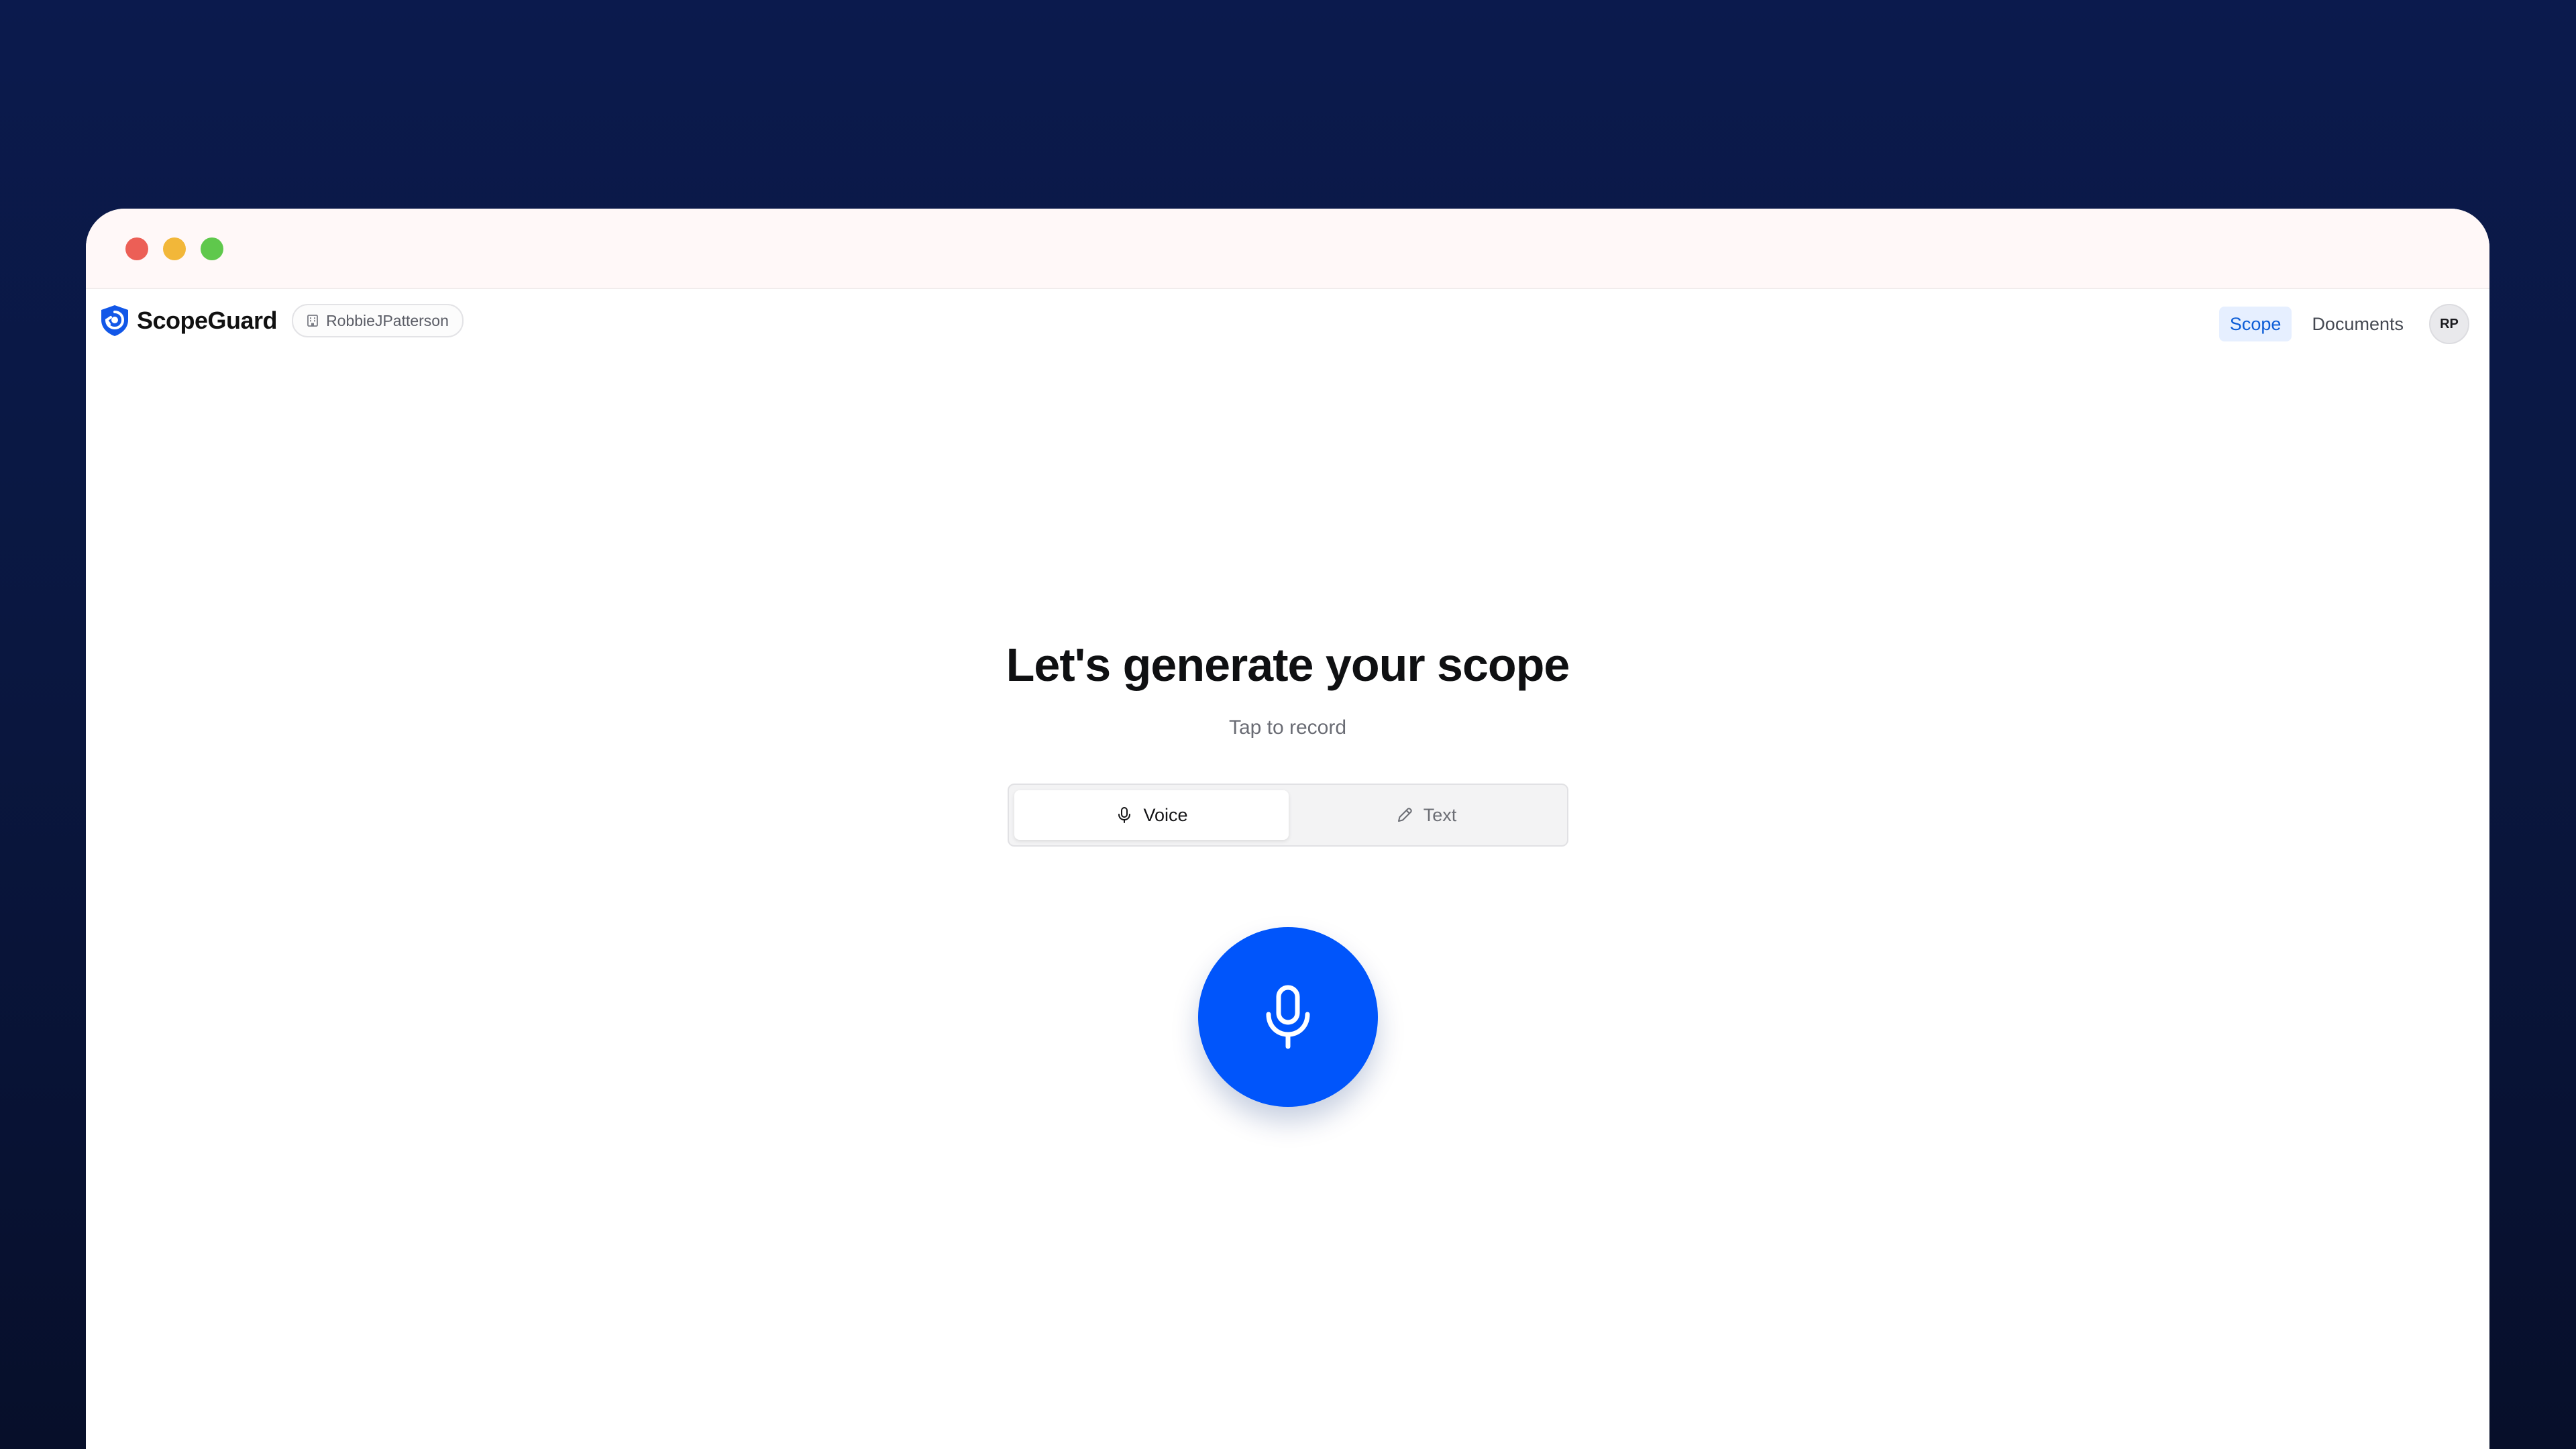 This screenshot has width=2576, height=1449. Describe the element at coordinates (207, 320) in the screenshot. I see `app-name: ScopeGuard` at that location.